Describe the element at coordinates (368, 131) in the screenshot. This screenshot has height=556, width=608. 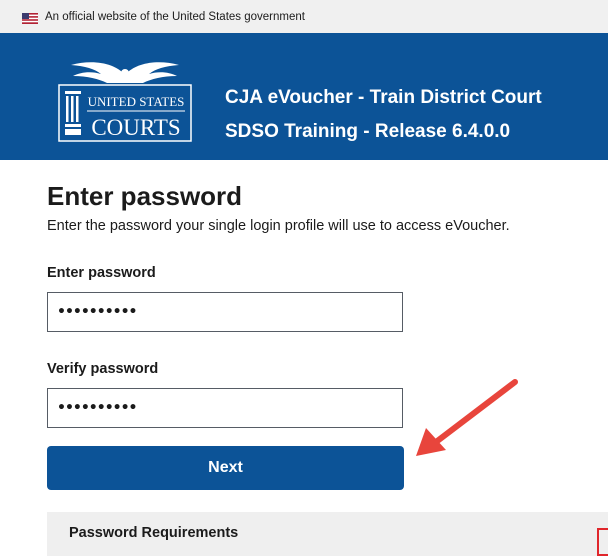
I see `app-subtitle: SDSO Training - Release 6.4.0.0` at that location.